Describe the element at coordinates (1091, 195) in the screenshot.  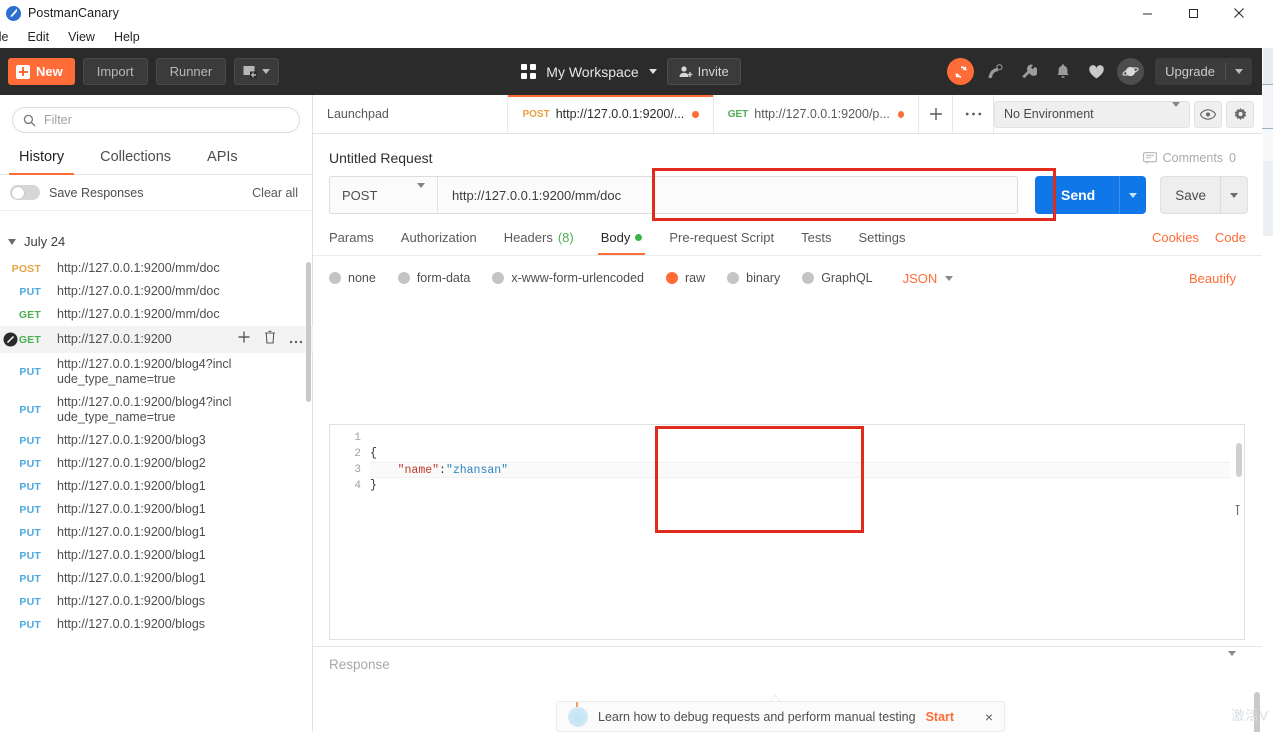
I see `send-button: Send` at that location.